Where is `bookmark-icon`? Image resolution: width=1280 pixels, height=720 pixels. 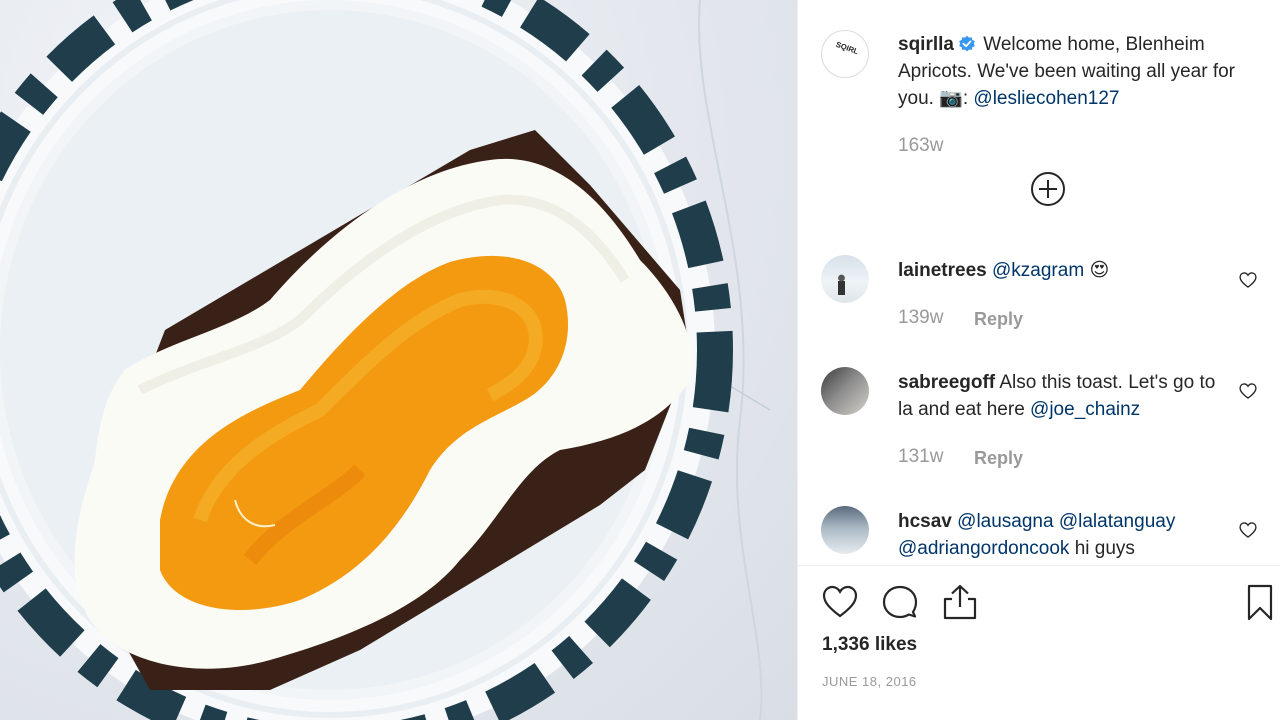
bookmark-icon is located at coordinates (1260, 602).